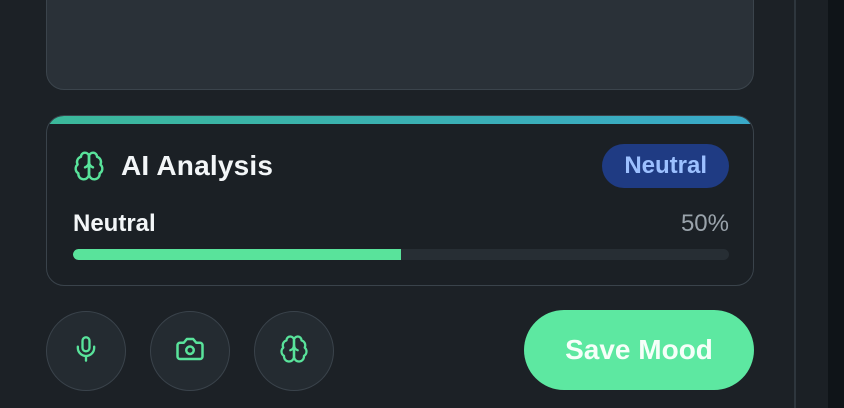 This screenshot has width=844, height=408. I want to click on camera-button, so click(190, 351).